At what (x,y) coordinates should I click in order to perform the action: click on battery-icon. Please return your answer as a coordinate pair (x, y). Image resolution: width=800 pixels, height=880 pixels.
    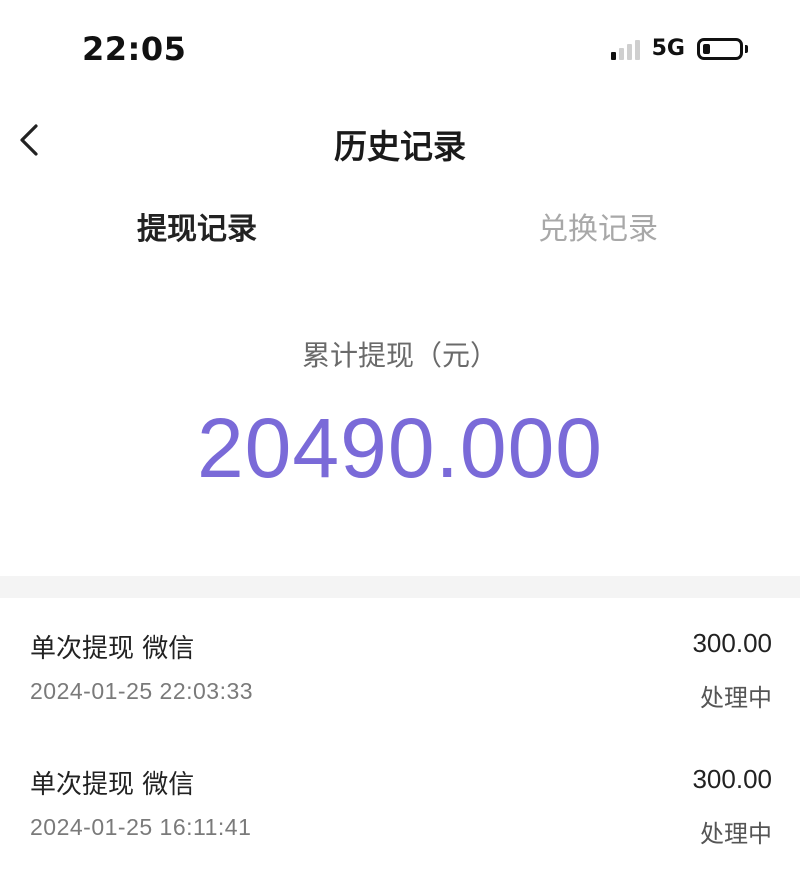
    Looking at the image, I should click on (722, 48).